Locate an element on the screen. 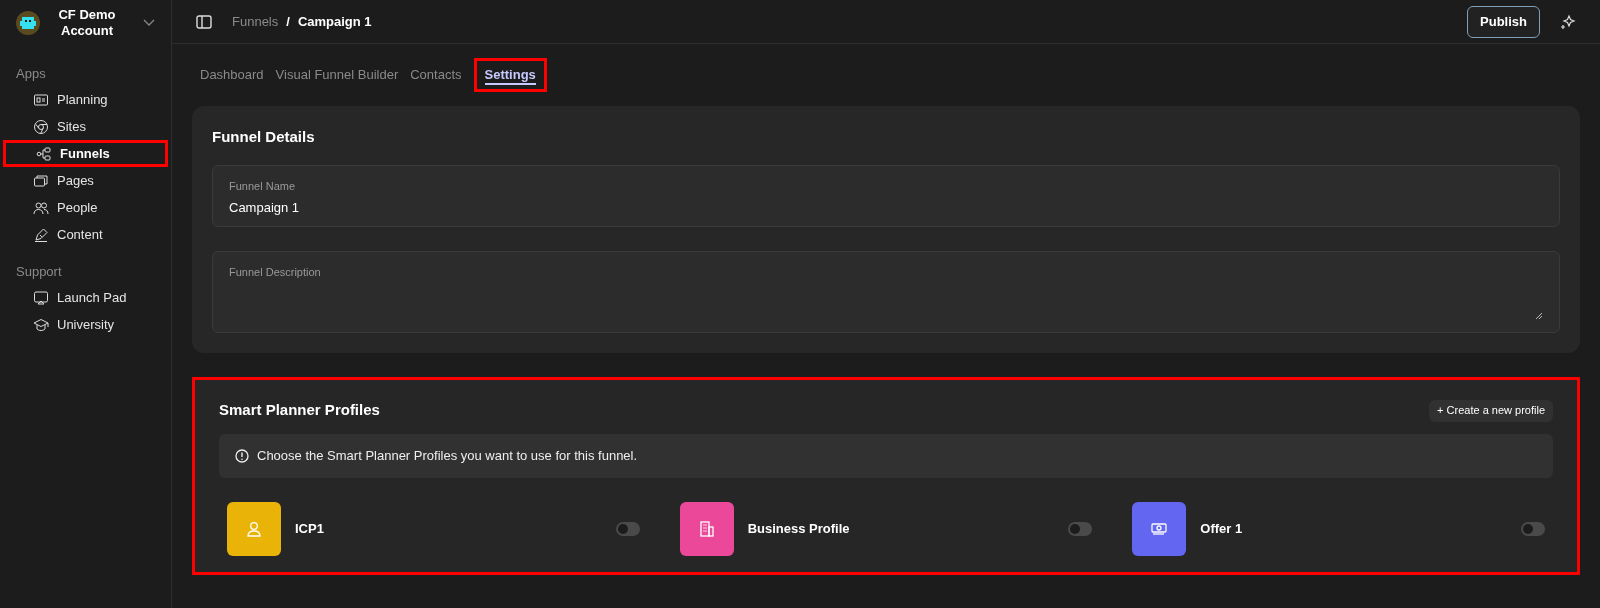  tab: Dashboard is located at coordinates (232, 75).